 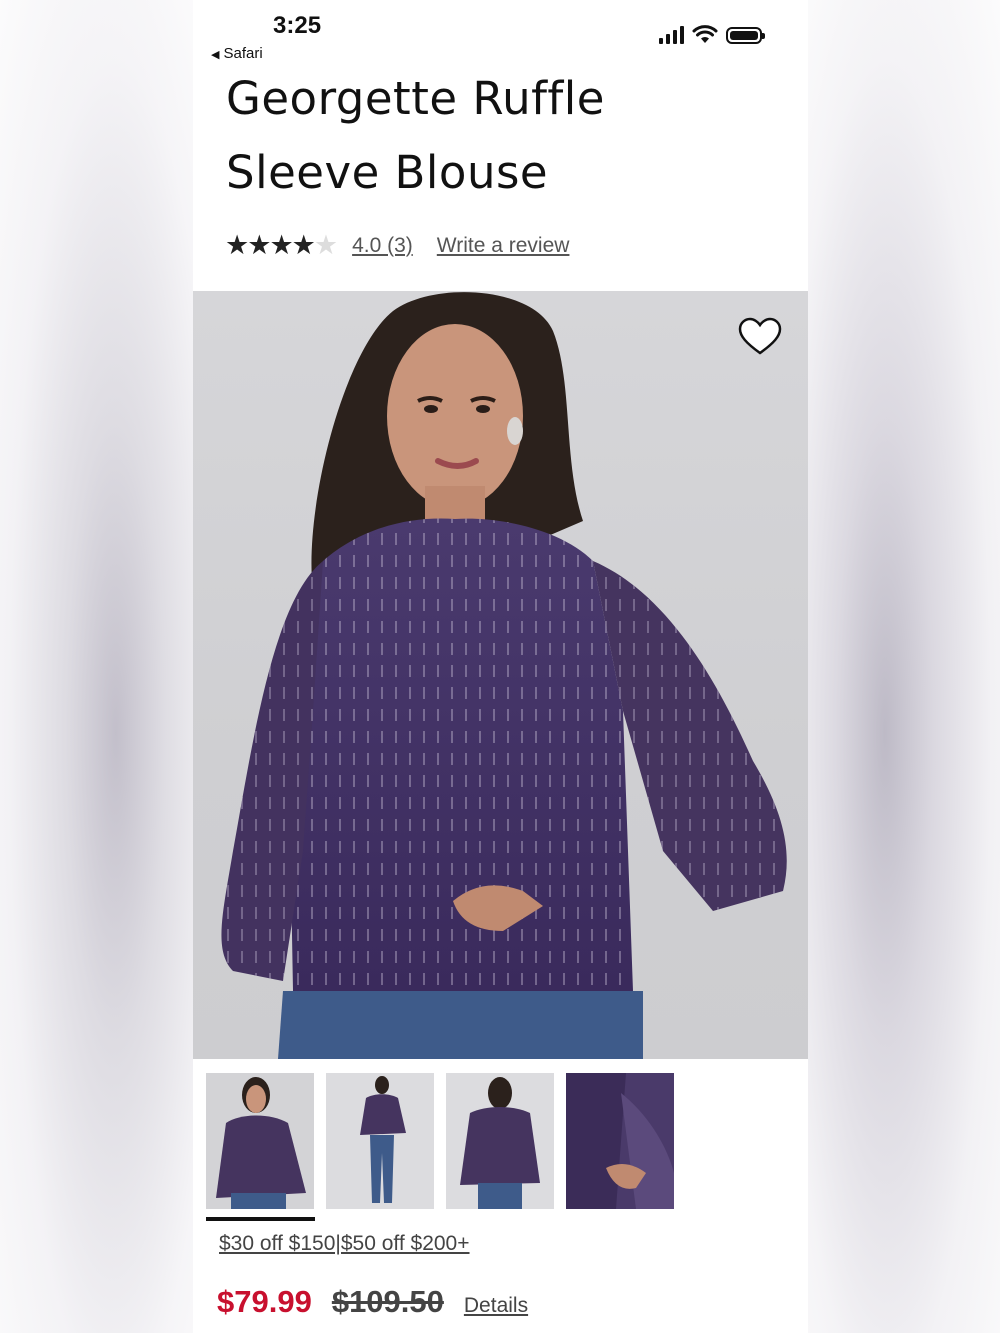 What do you see at coordinates (325, 245) in the screenshot?
I see `star-icon-empty: ★` at bounding box center [325, 245].